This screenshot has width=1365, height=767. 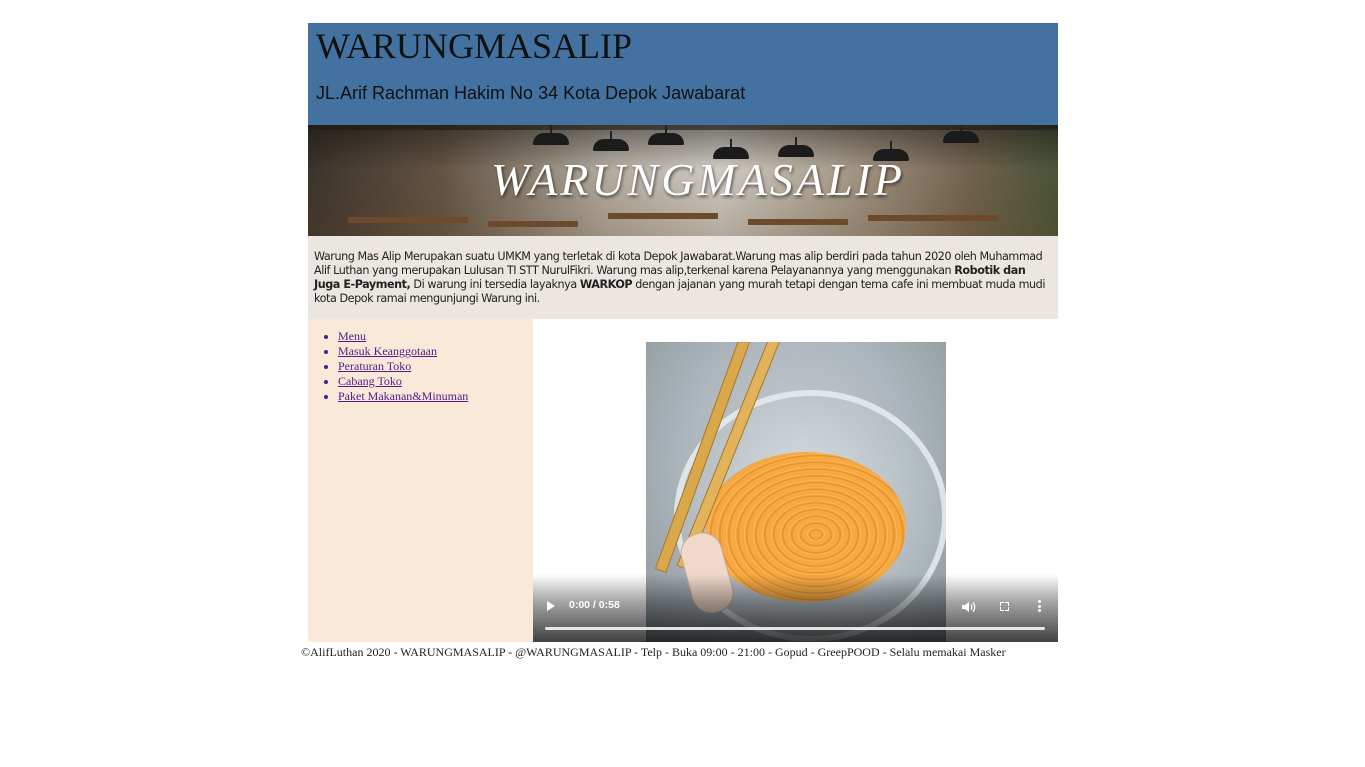 I want to click on nav-item: Paket Makanan&Minuman, so click(x=435, y=396).